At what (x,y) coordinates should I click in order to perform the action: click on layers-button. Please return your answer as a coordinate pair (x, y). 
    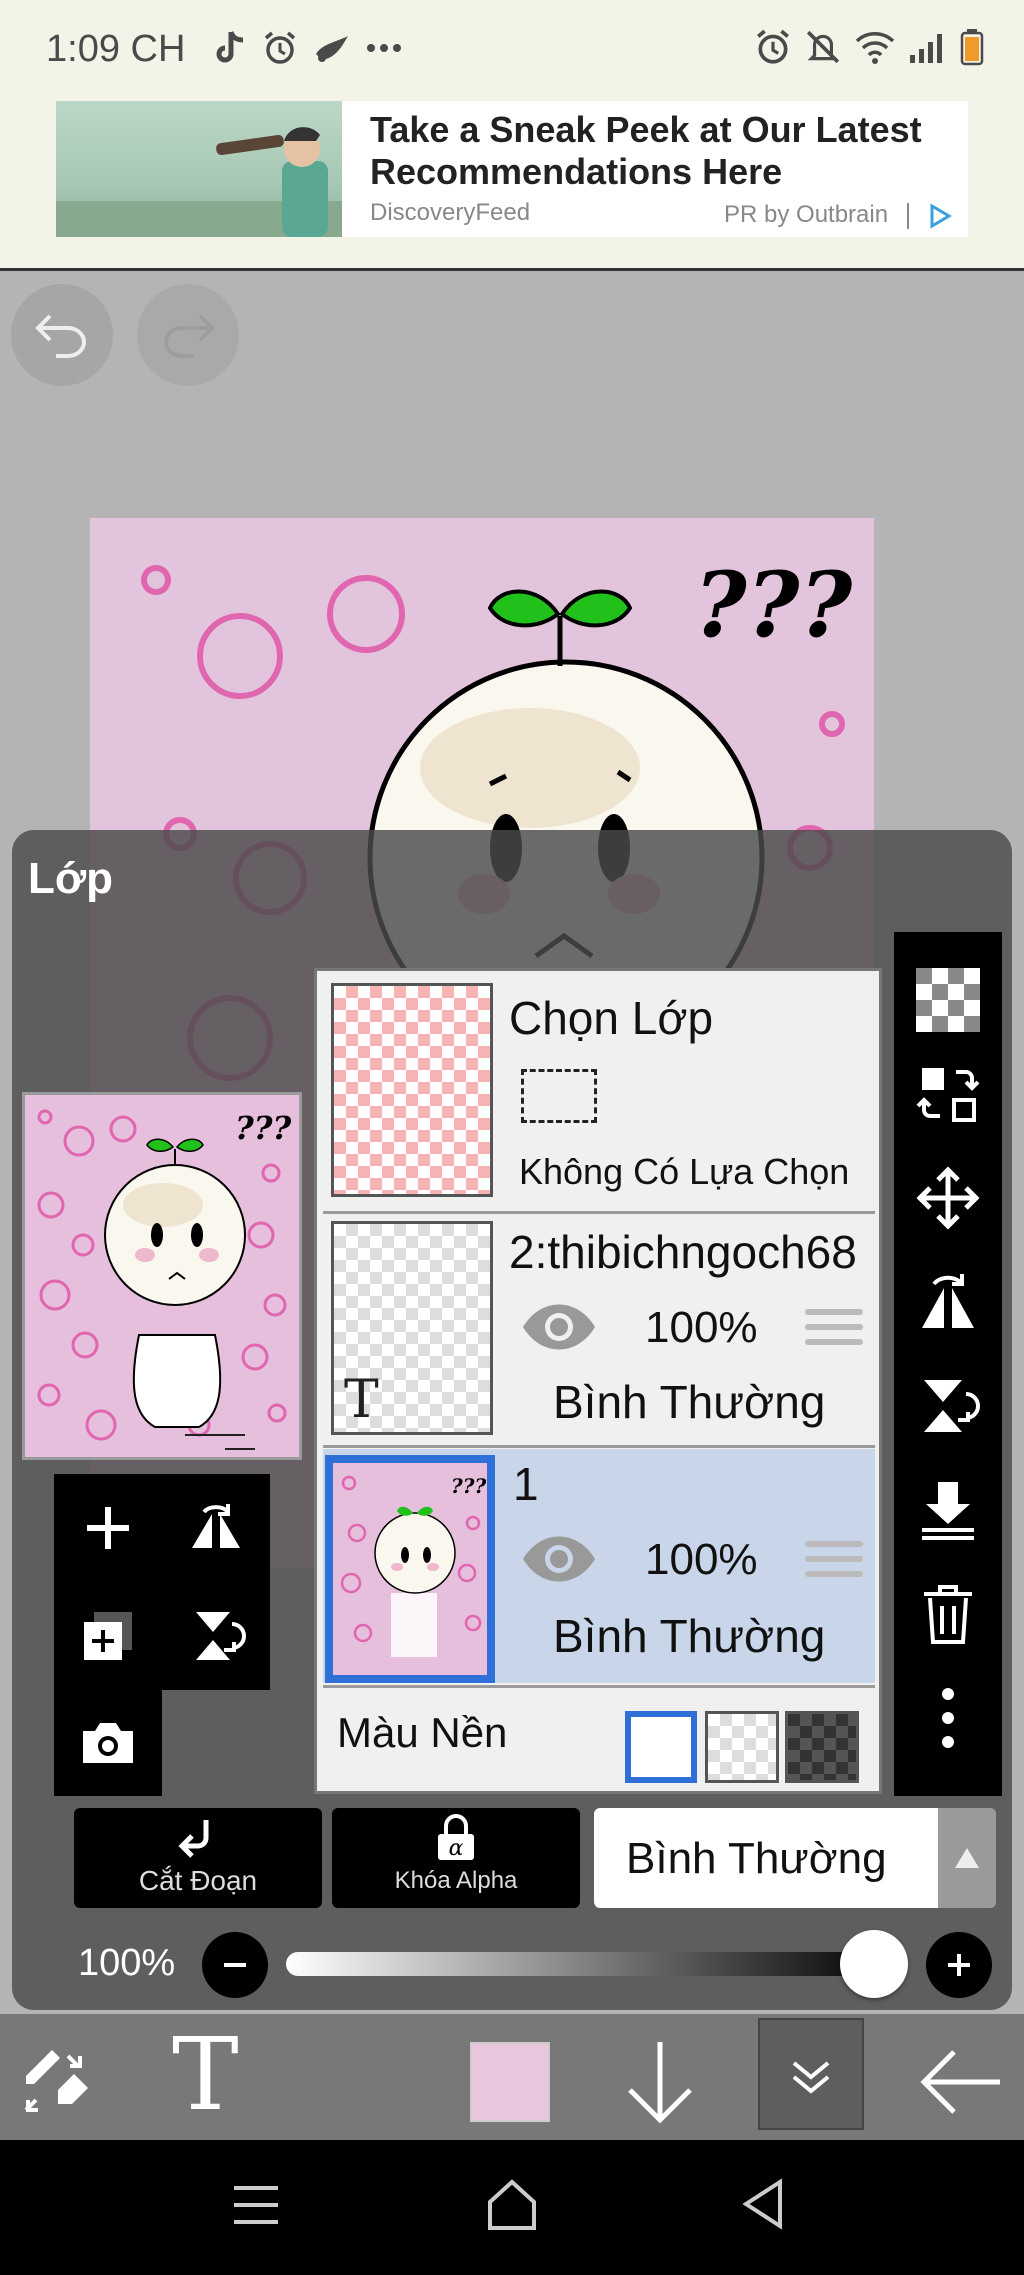
    Looking at the image, I should click on (811, 2074).